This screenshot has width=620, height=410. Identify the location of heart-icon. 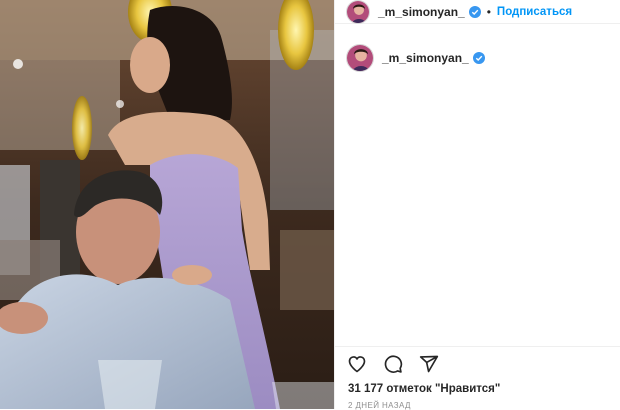
(357, 364).